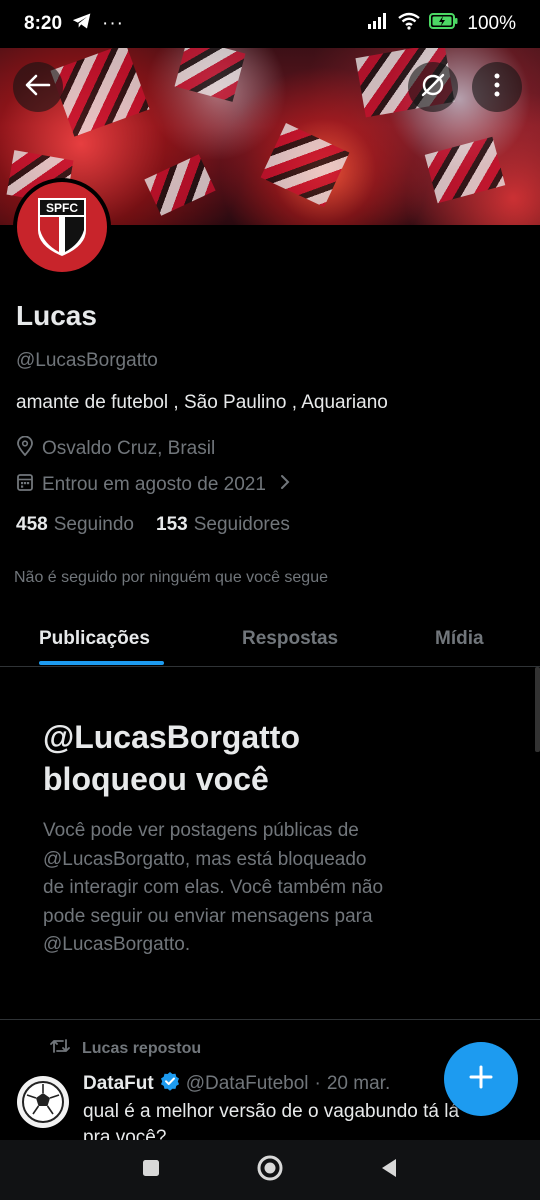  I want to click on grok-button, so click(433, 87).